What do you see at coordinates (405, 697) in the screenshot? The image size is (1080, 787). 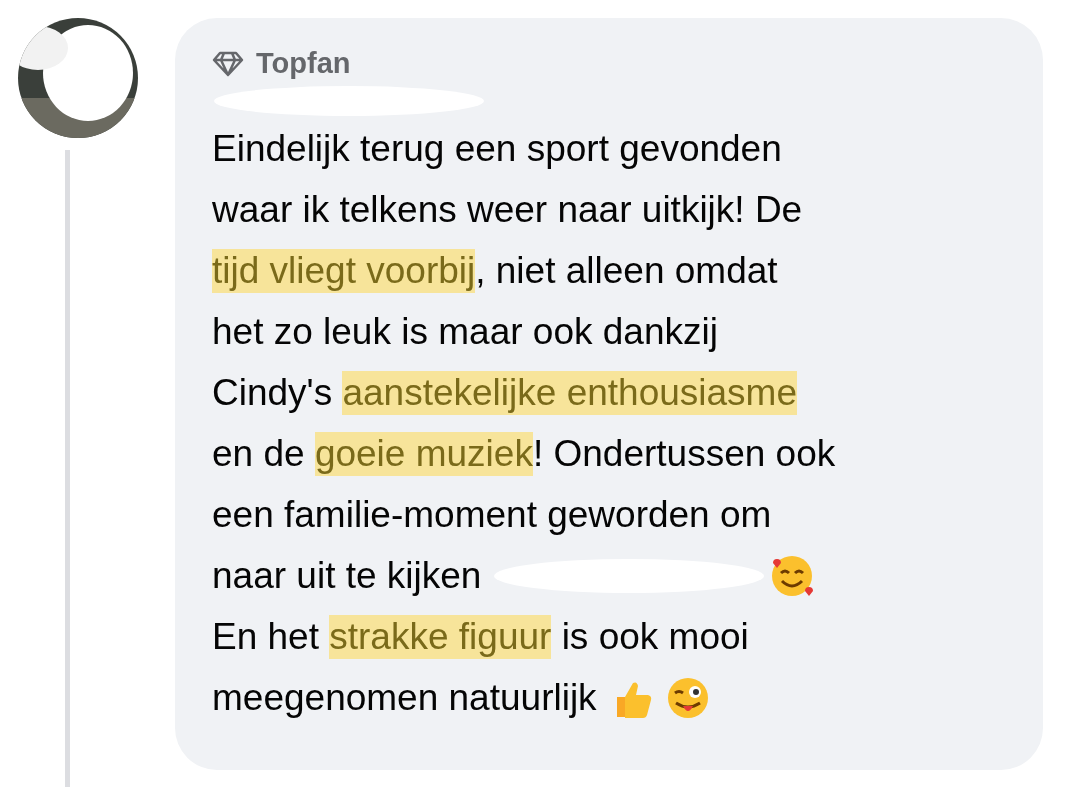 I see `comment-text: meegenomen natuurlijk` at bounding box center [405, 697].